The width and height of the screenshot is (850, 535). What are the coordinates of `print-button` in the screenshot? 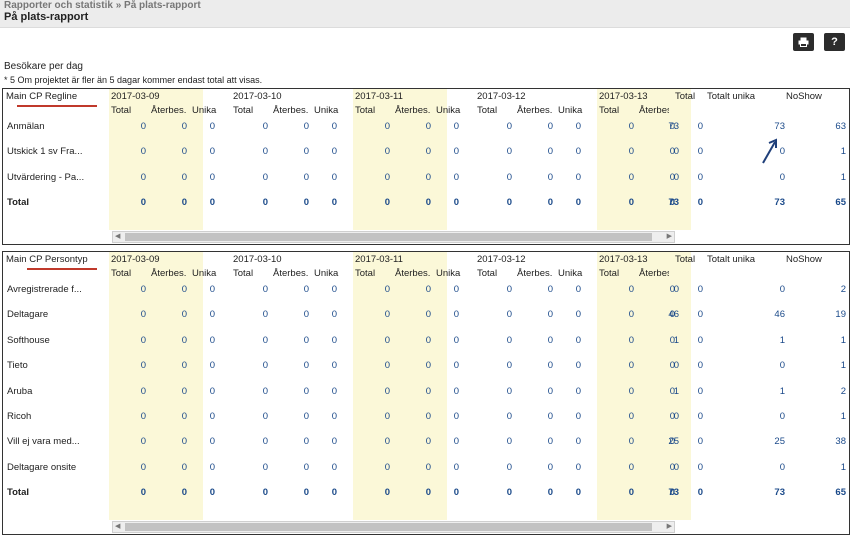 It's located at (803, 42).